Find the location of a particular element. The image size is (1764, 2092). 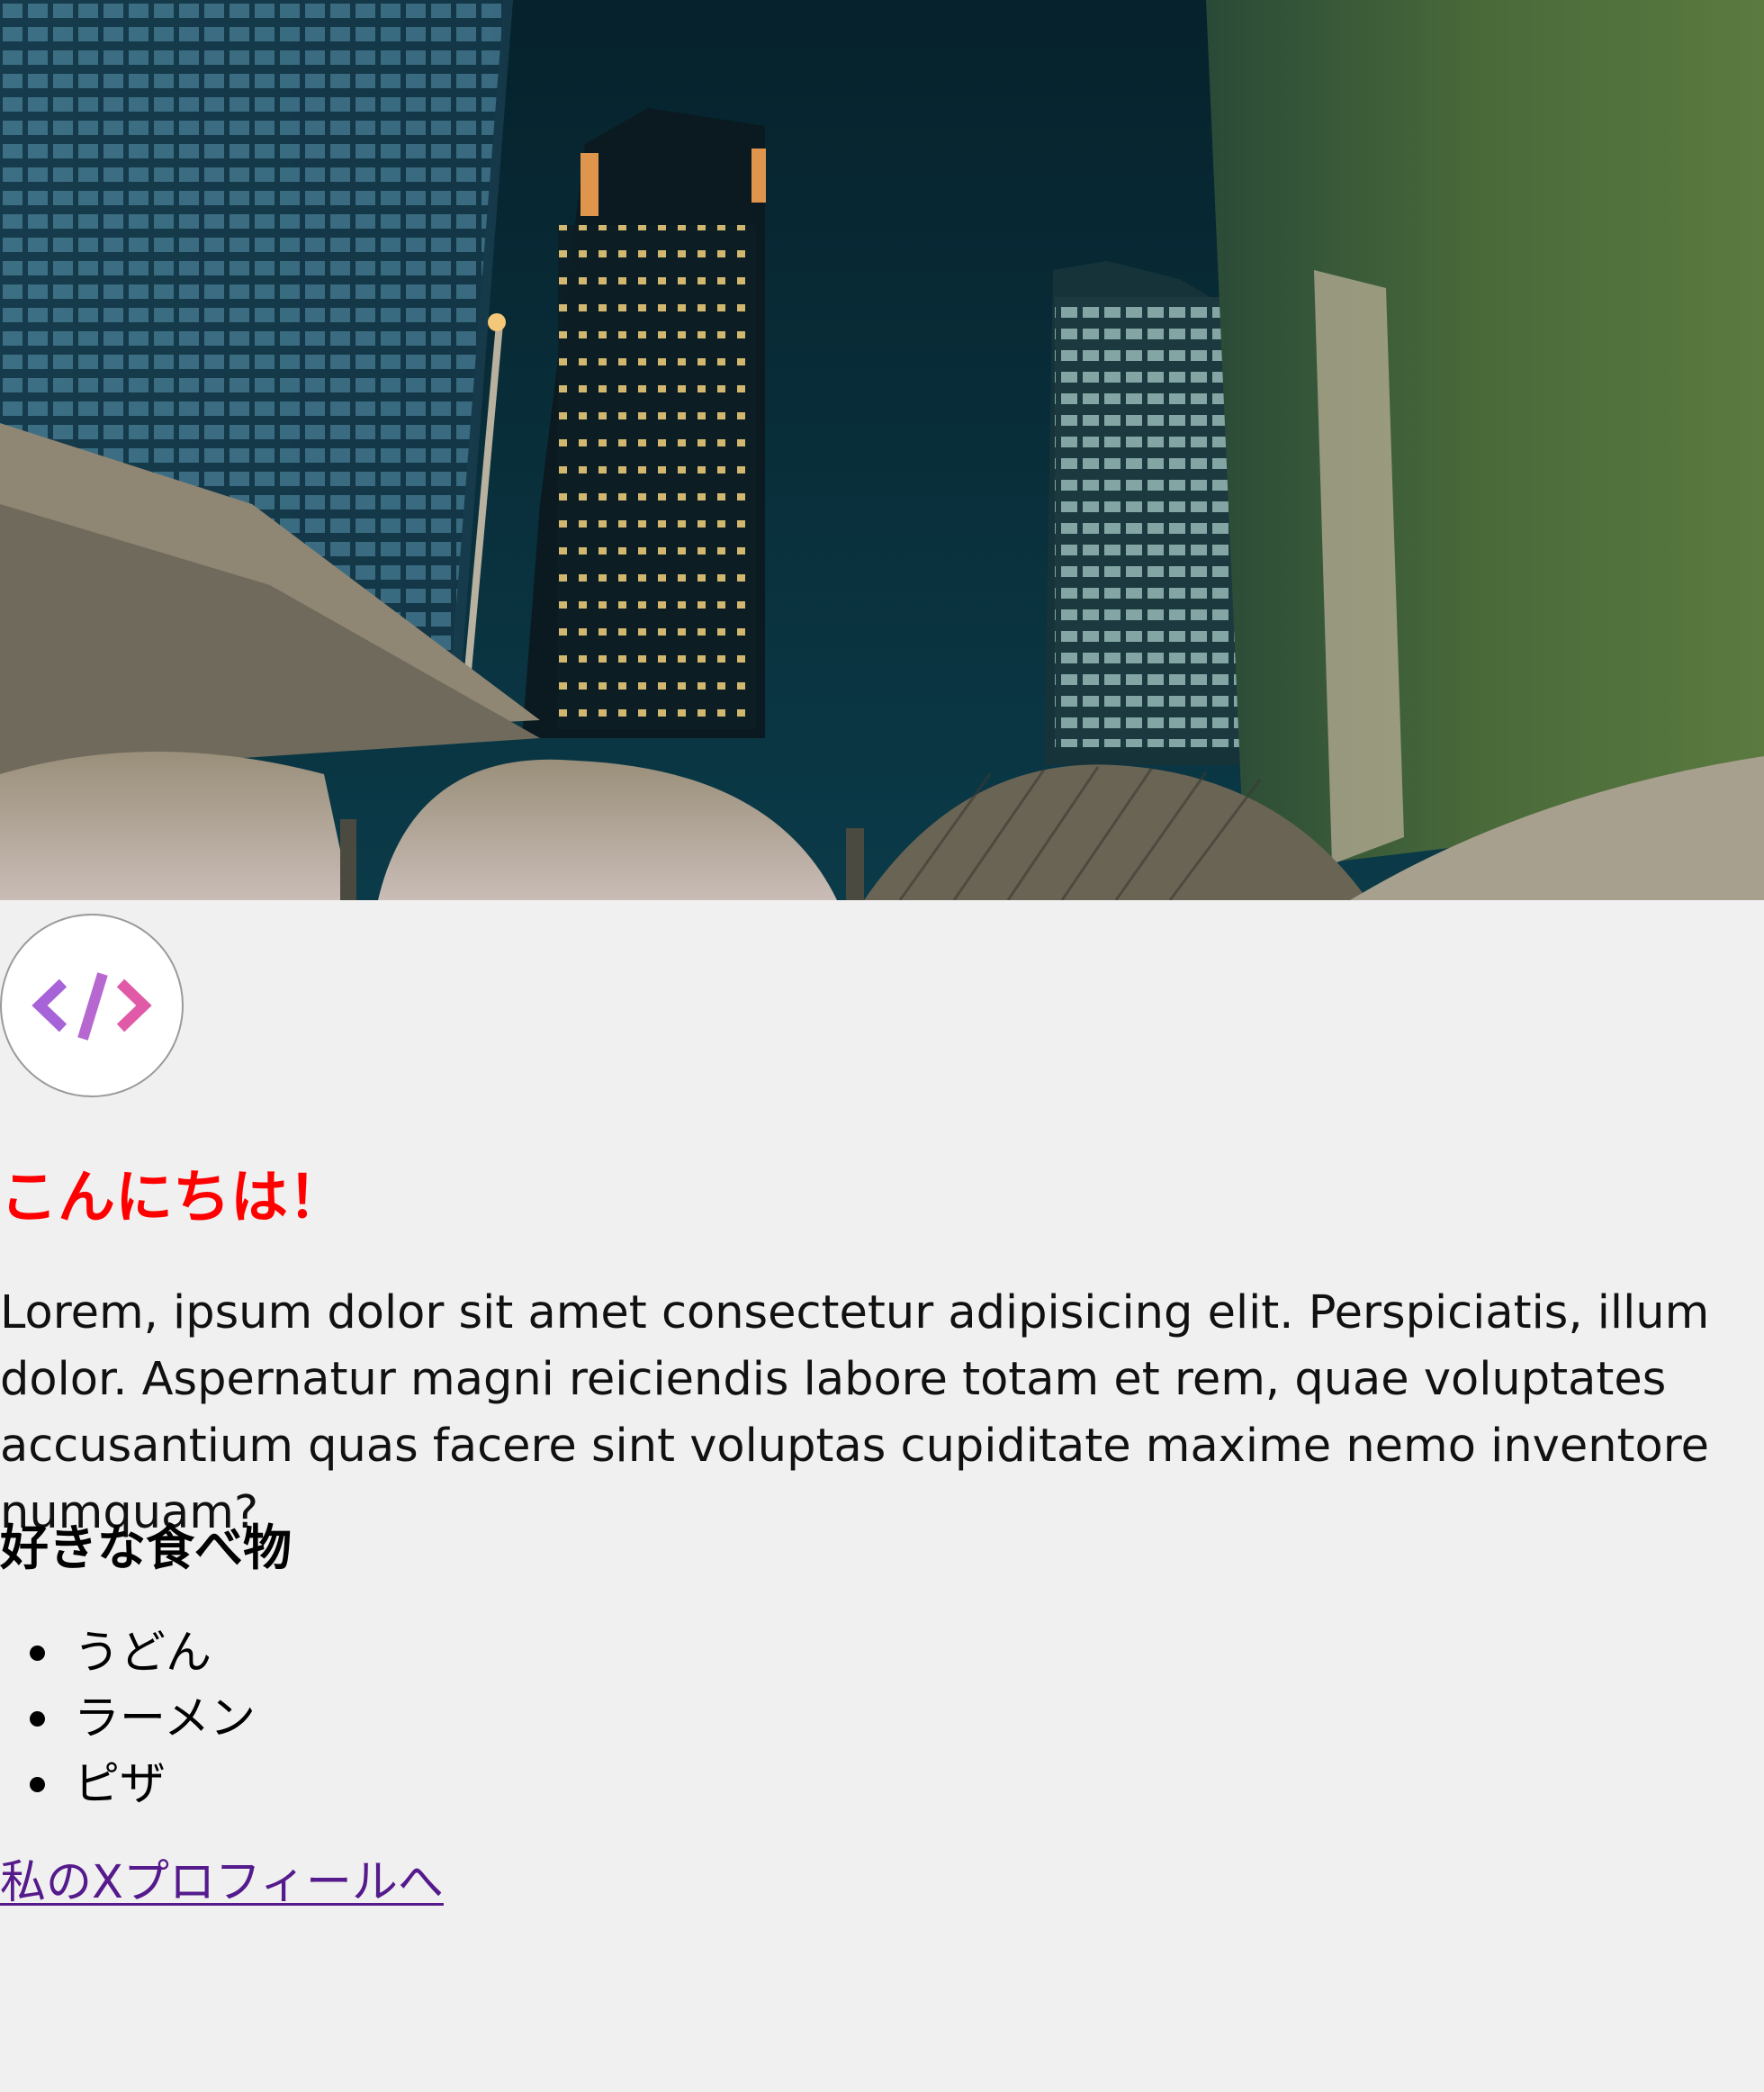

code-brackets-icon is located at coordinates (92, 1006).